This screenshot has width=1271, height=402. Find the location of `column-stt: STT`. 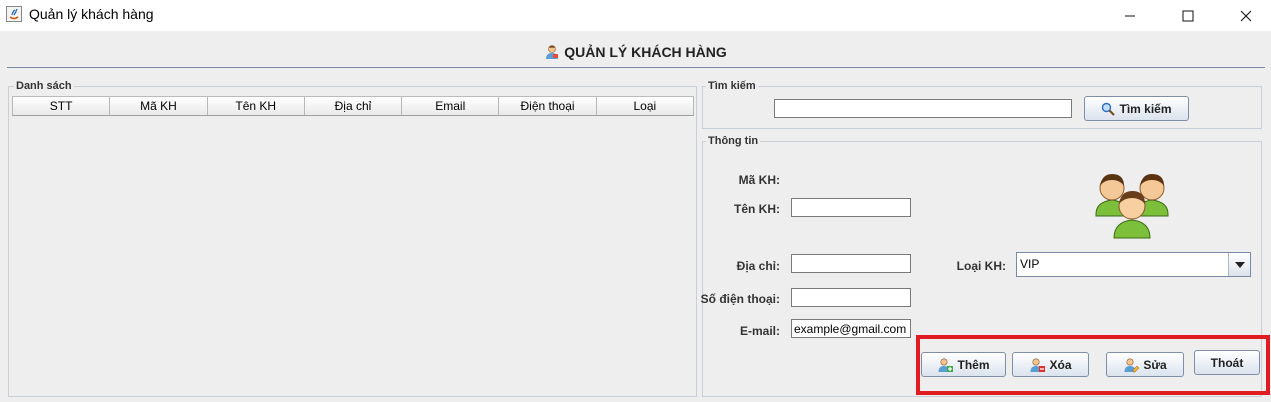

column-stt: STT is located at coordinates (61, 106).